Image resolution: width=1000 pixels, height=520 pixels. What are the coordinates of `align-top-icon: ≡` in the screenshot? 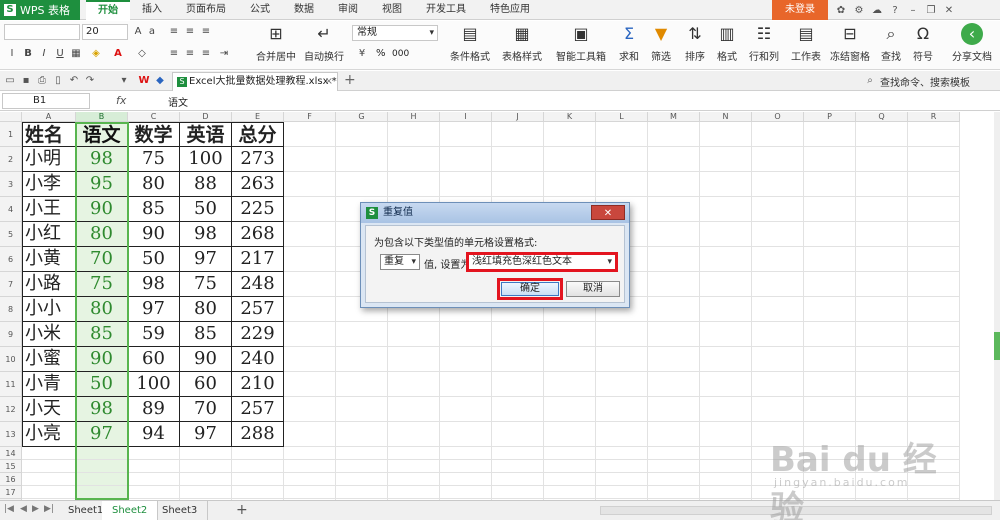 It's located at (174, 32).